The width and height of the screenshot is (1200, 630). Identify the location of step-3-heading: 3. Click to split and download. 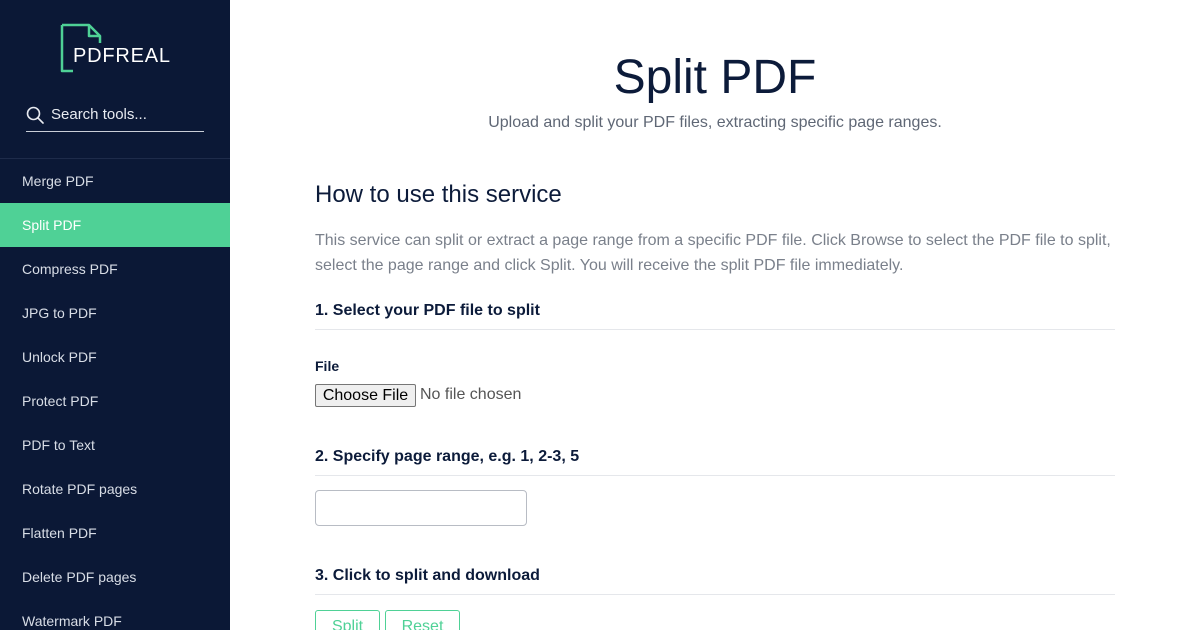
(715, 581).